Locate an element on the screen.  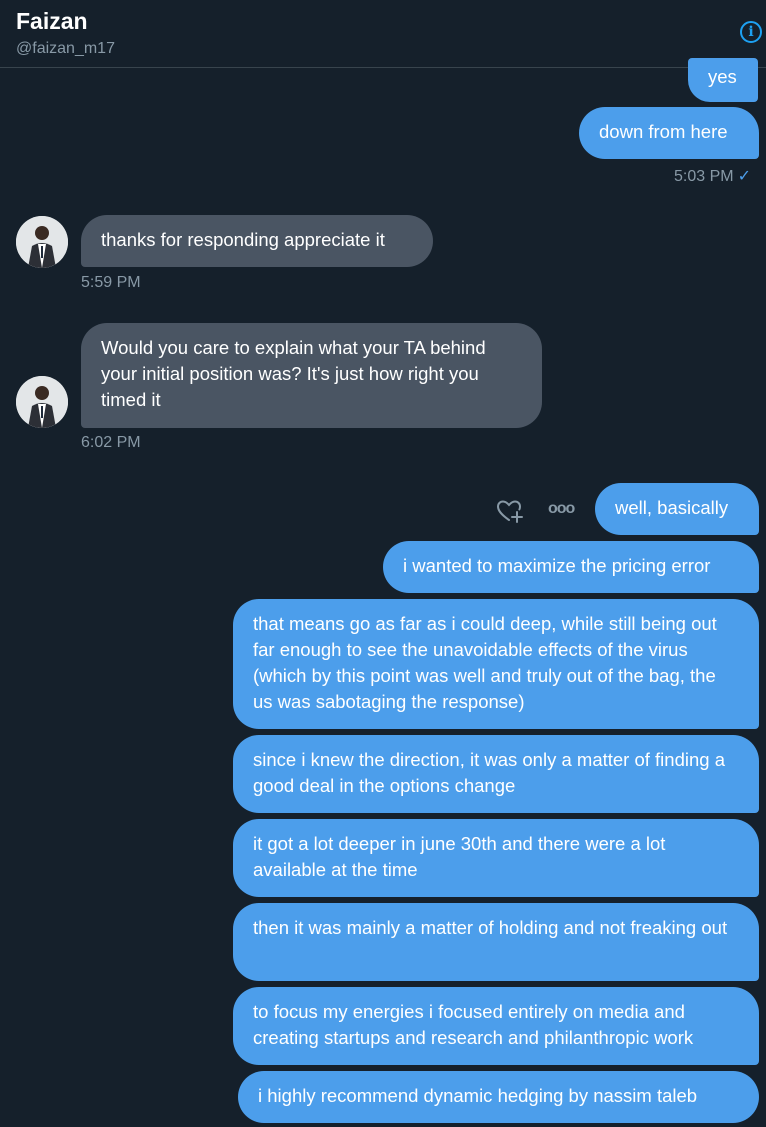
message-text: i wanted to maximize the pricing error is located at coordinates (557, 565).